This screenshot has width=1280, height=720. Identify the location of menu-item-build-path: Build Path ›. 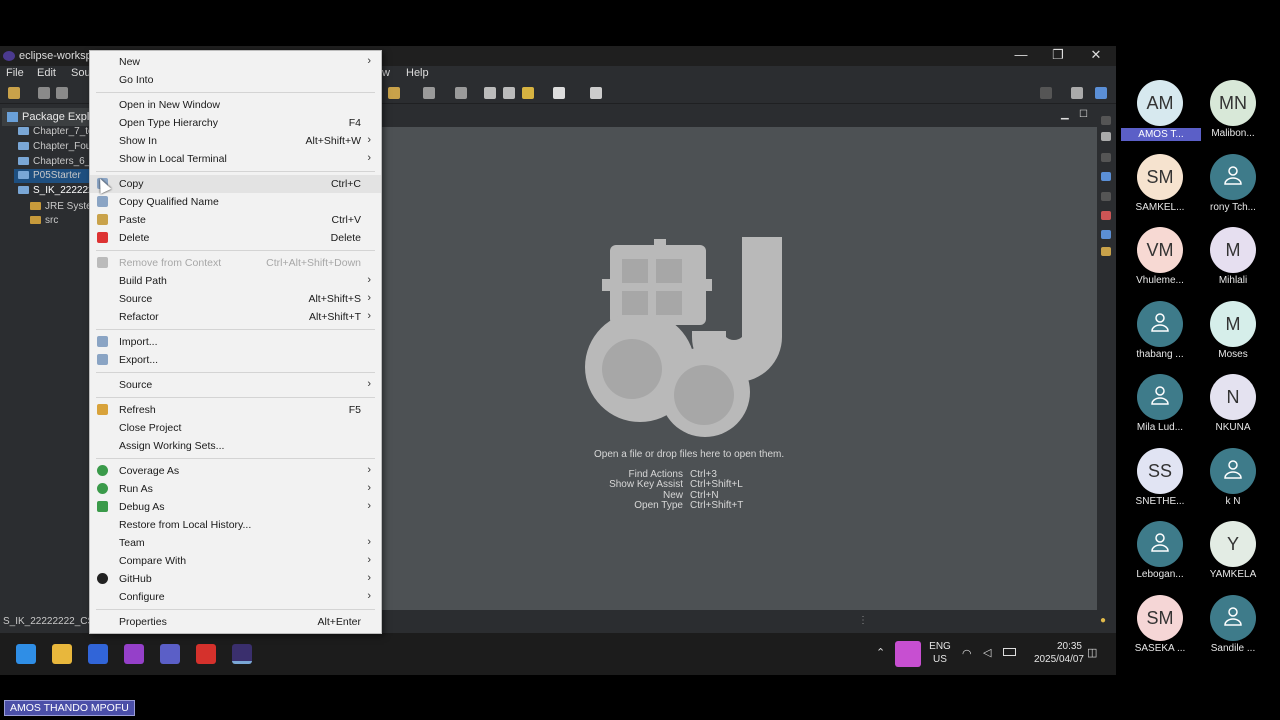
(235, 281).